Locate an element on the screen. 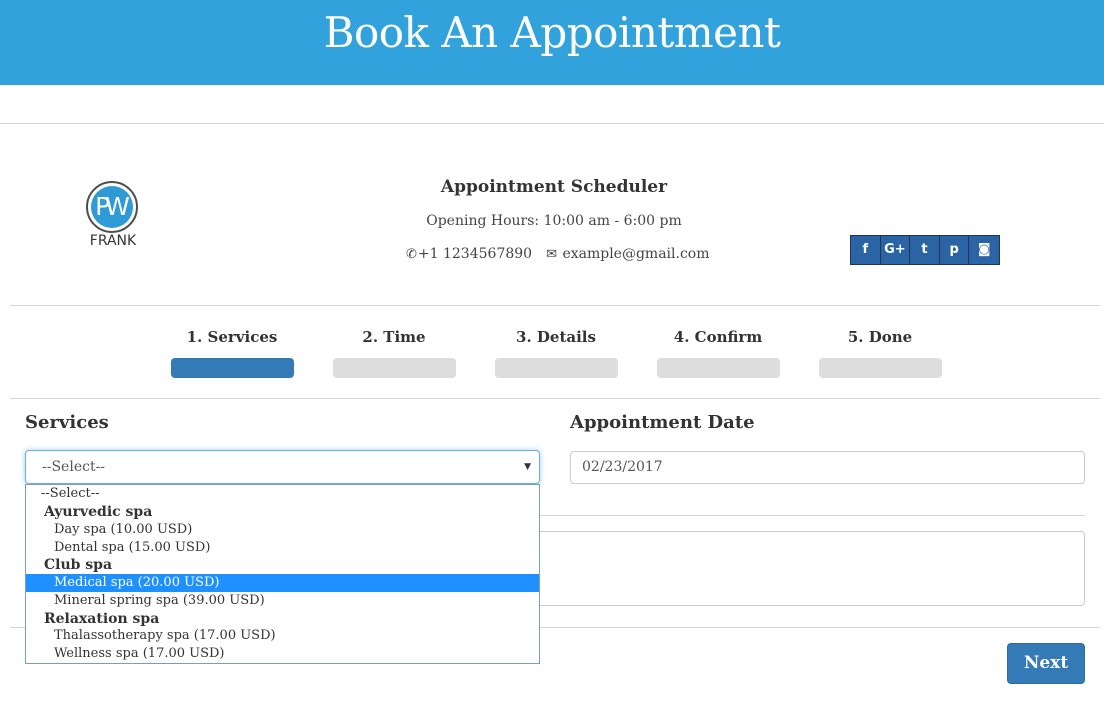 This screenshot has width=1104, height=710. step-time-bar is located at coordinates (394, 368).